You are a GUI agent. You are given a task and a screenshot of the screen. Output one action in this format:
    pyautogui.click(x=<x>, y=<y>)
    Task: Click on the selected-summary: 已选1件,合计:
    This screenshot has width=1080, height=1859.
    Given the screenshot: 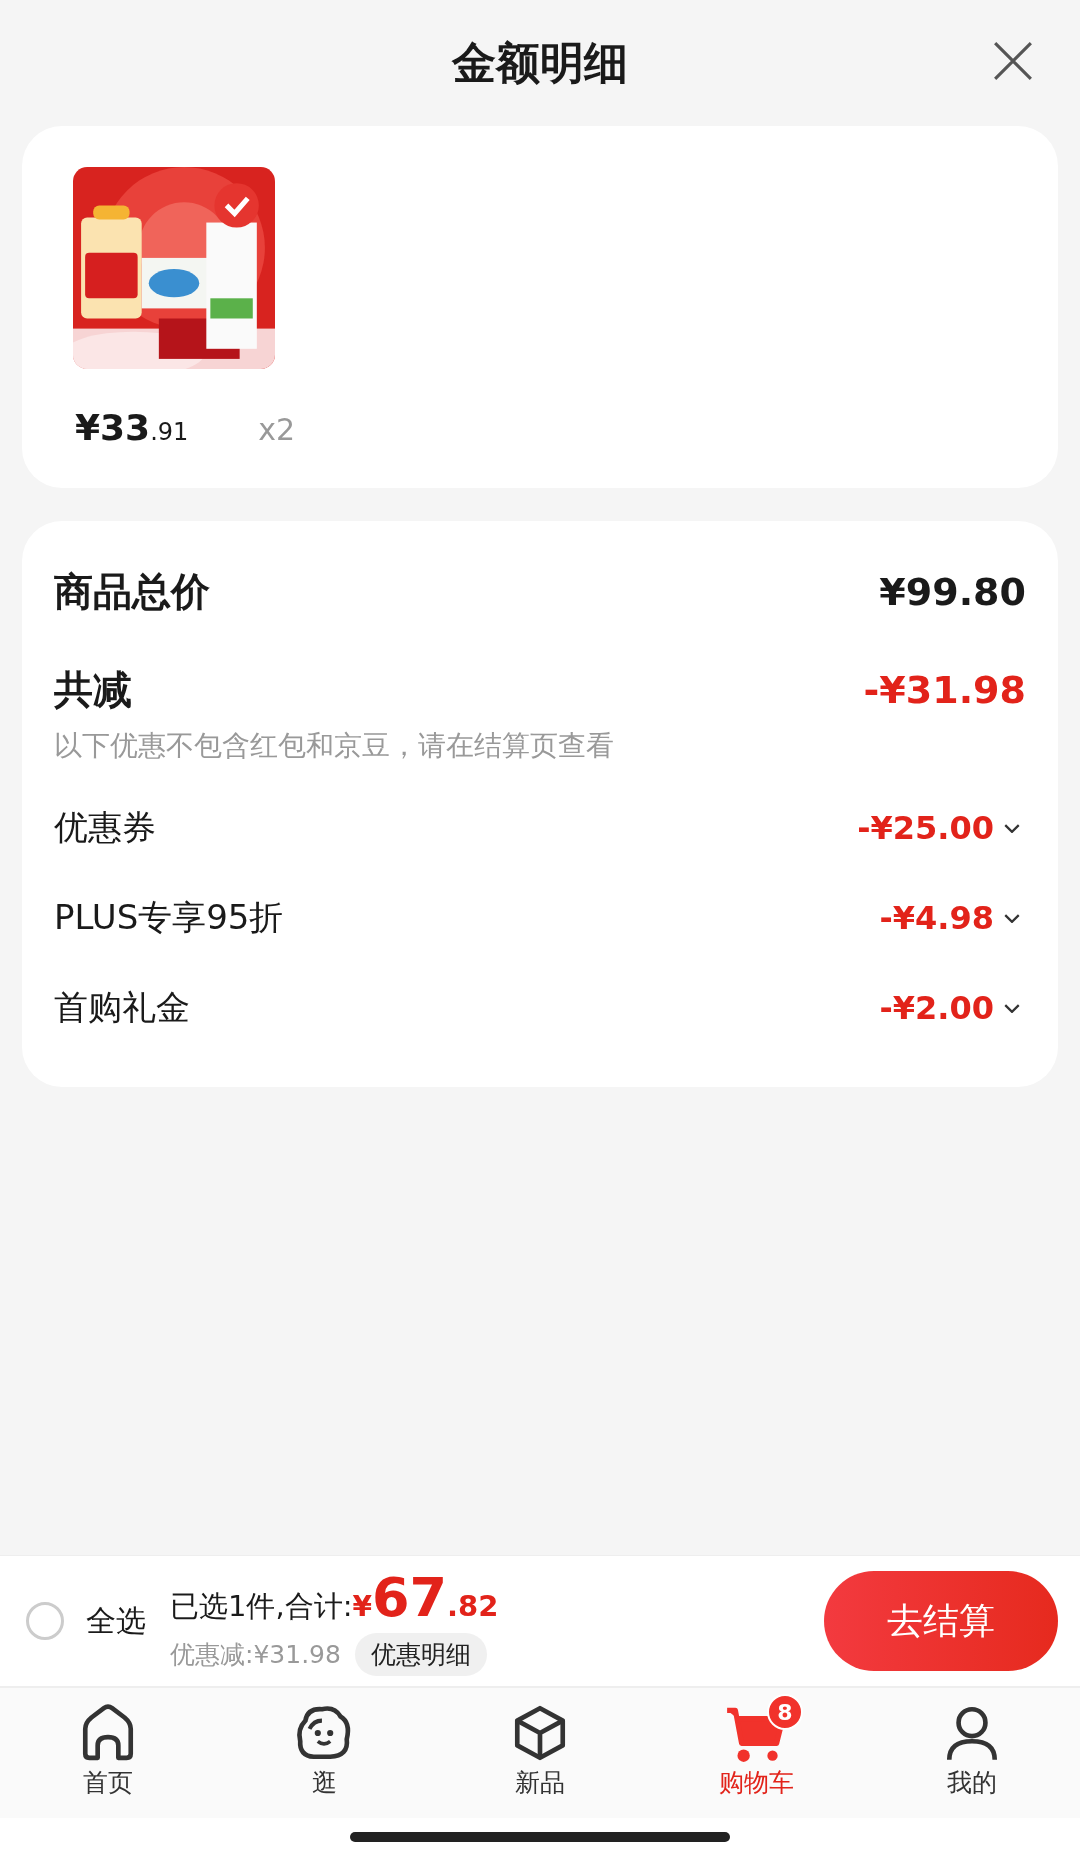 What is the action you would take?
    pyautogui.click(x=261, y=1606)
    